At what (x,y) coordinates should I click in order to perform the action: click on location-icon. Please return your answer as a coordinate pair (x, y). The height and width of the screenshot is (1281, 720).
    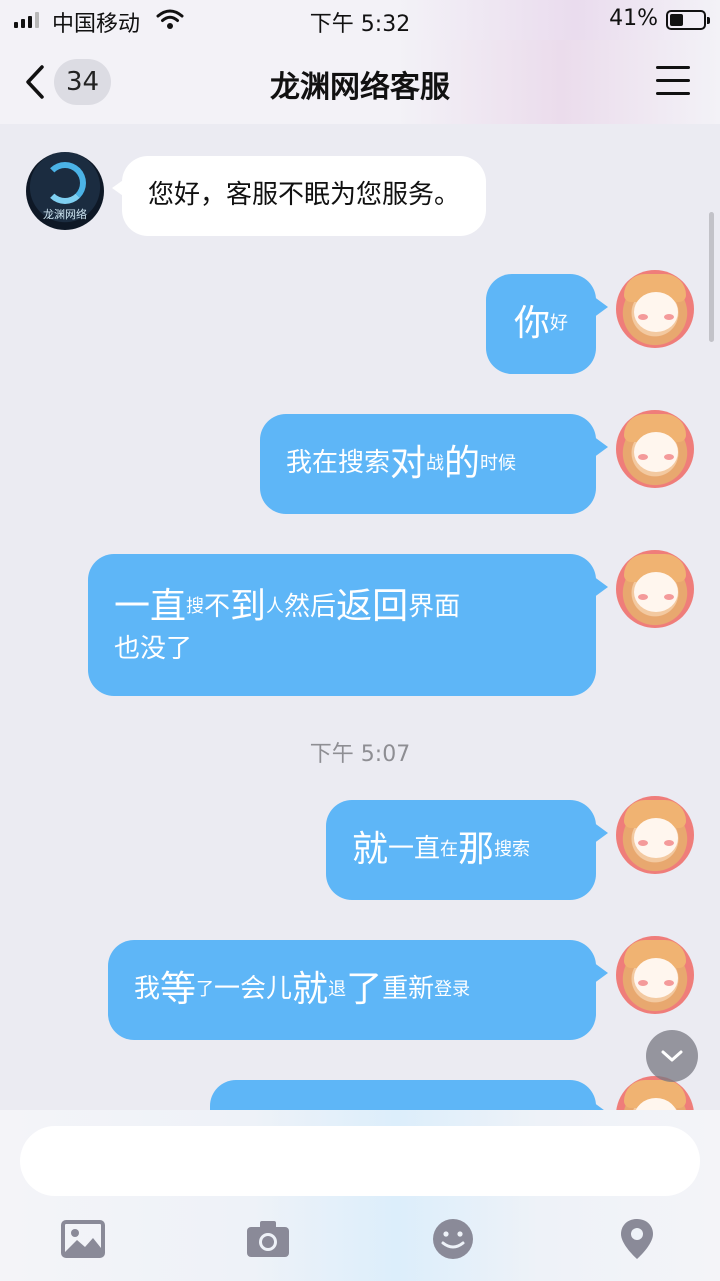
    Looking at the image, I should click on (637, 1239).